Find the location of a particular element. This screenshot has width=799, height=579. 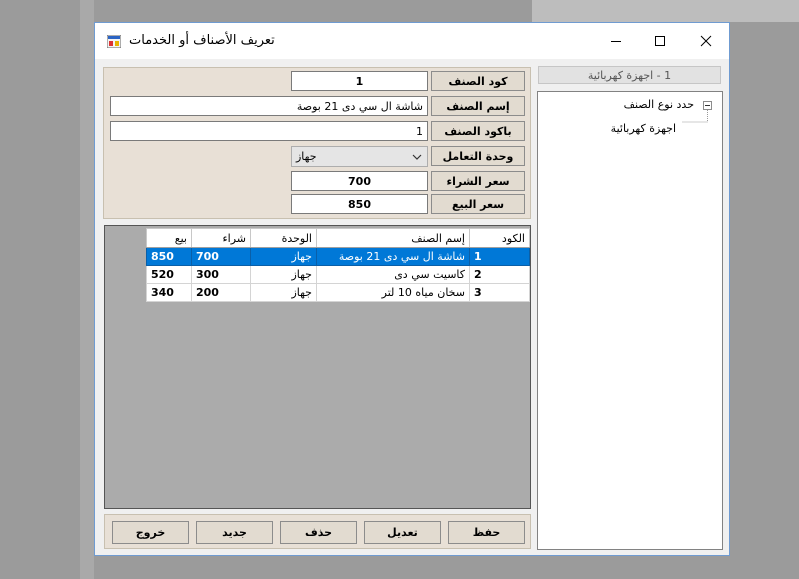

close-icon is located at coordinates (706, 41).